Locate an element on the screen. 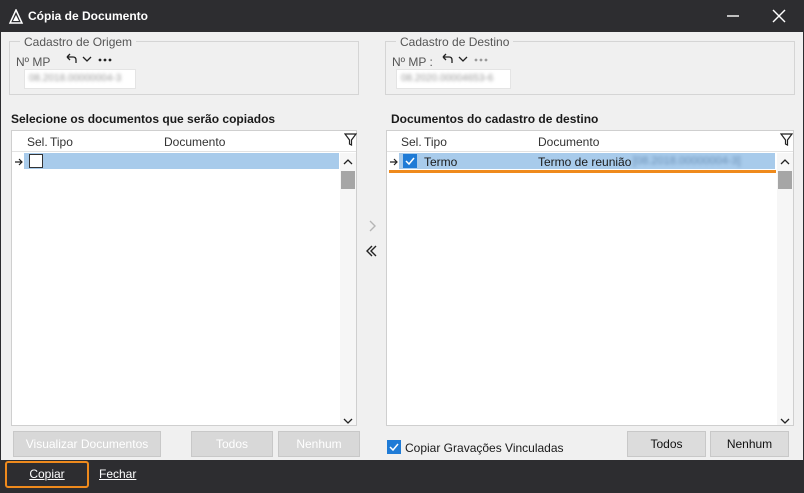 The image size is (804, 493). window-title: Cópia de Documento is located at coordinates (88, 16).